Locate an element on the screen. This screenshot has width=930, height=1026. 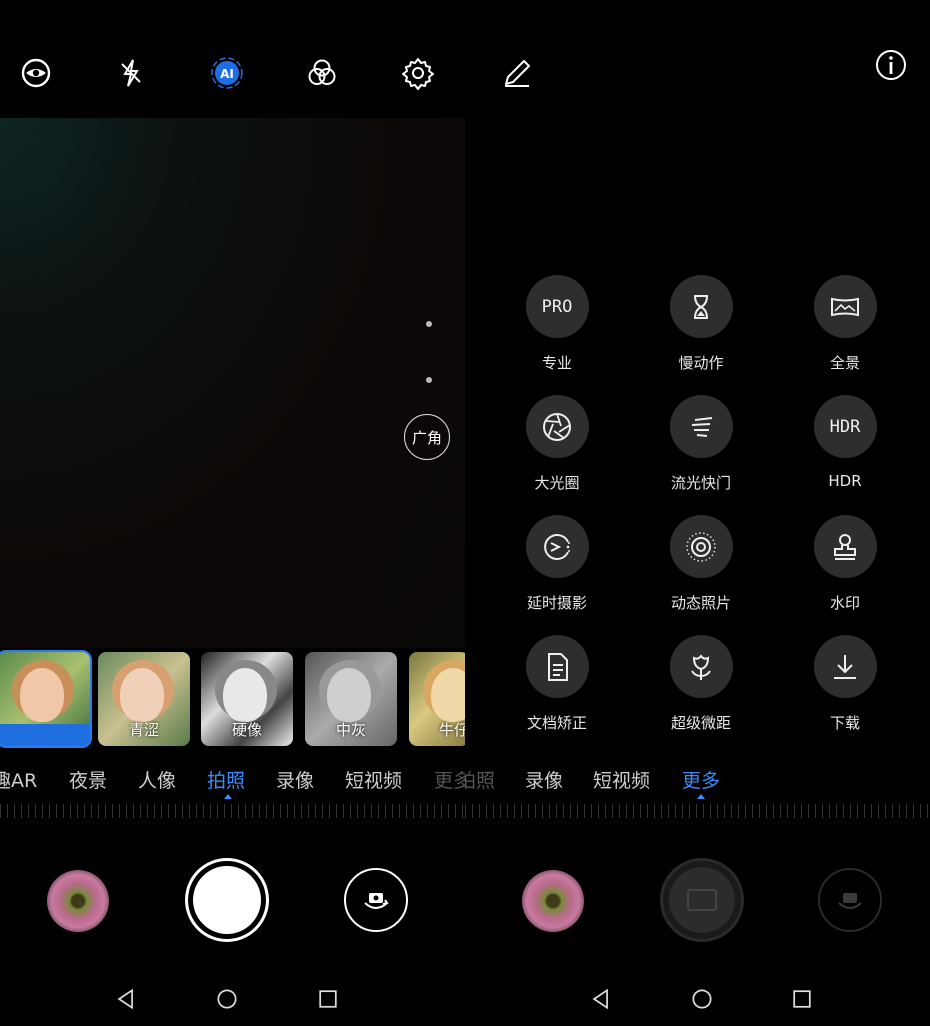
mode-slow-motion: 慢动作 is located at coordinates (701, 324).